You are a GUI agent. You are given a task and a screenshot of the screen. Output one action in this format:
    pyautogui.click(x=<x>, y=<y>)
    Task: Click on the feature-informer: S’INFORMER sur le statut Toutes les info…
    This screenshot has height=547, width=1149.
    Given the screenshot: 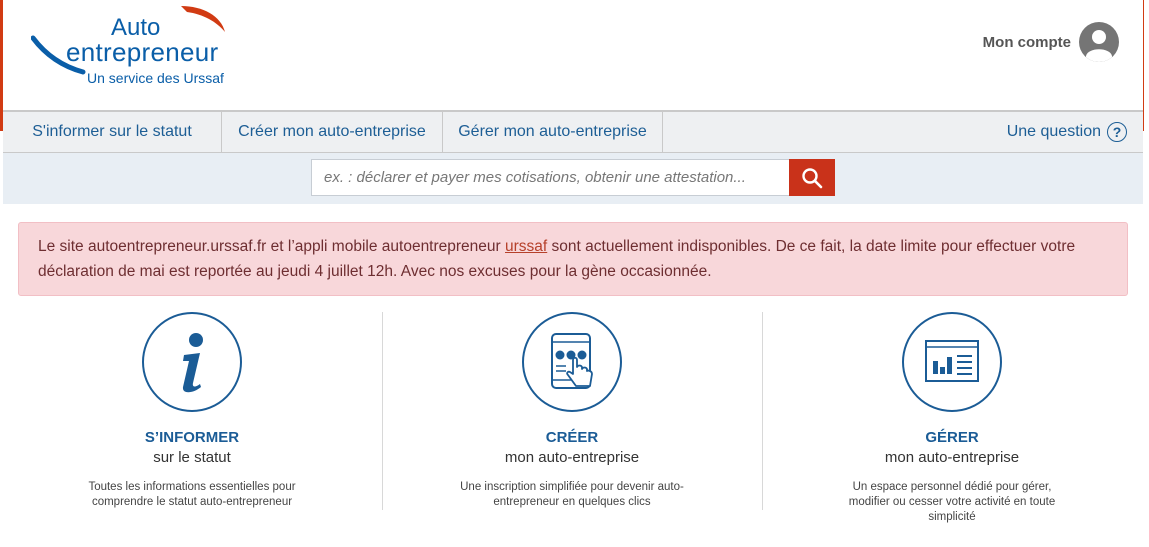 What is the action you would take?
    pyautogui.click(x=192, y=412)
    